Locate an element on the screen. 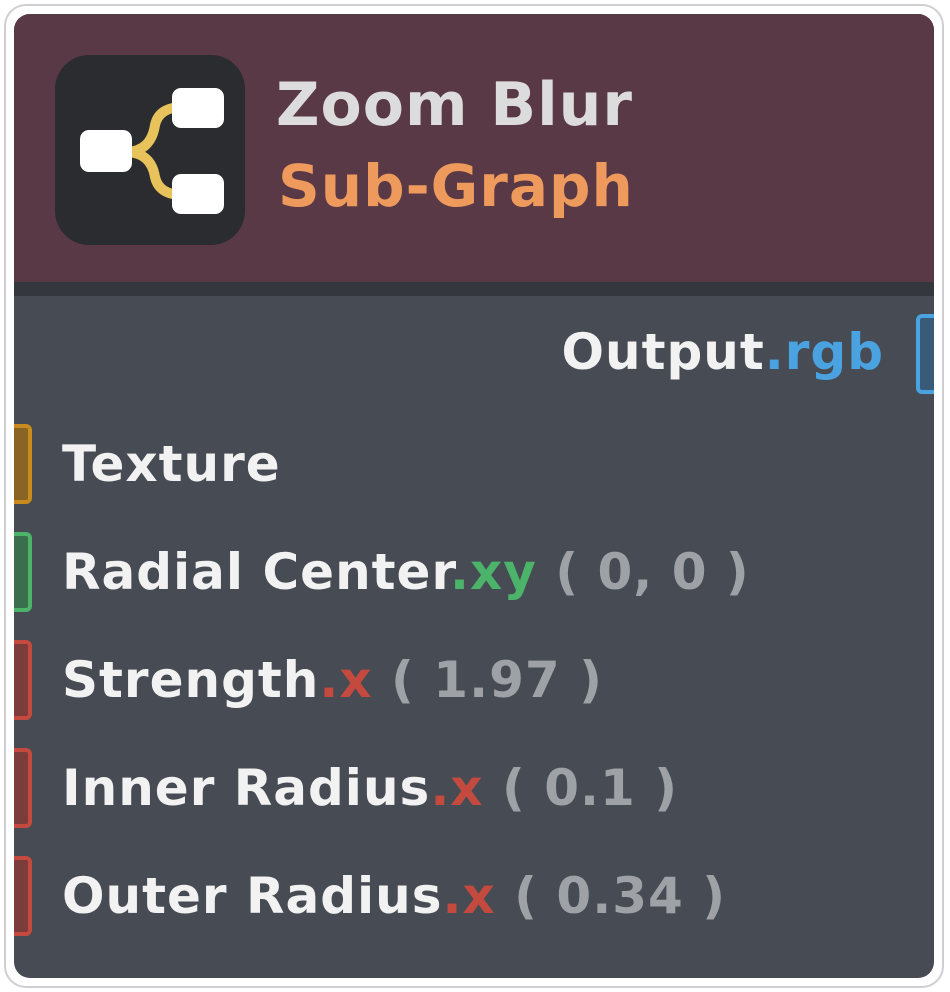  input-default-value: ( 0.1 ) is located at coordinates (581, 788).